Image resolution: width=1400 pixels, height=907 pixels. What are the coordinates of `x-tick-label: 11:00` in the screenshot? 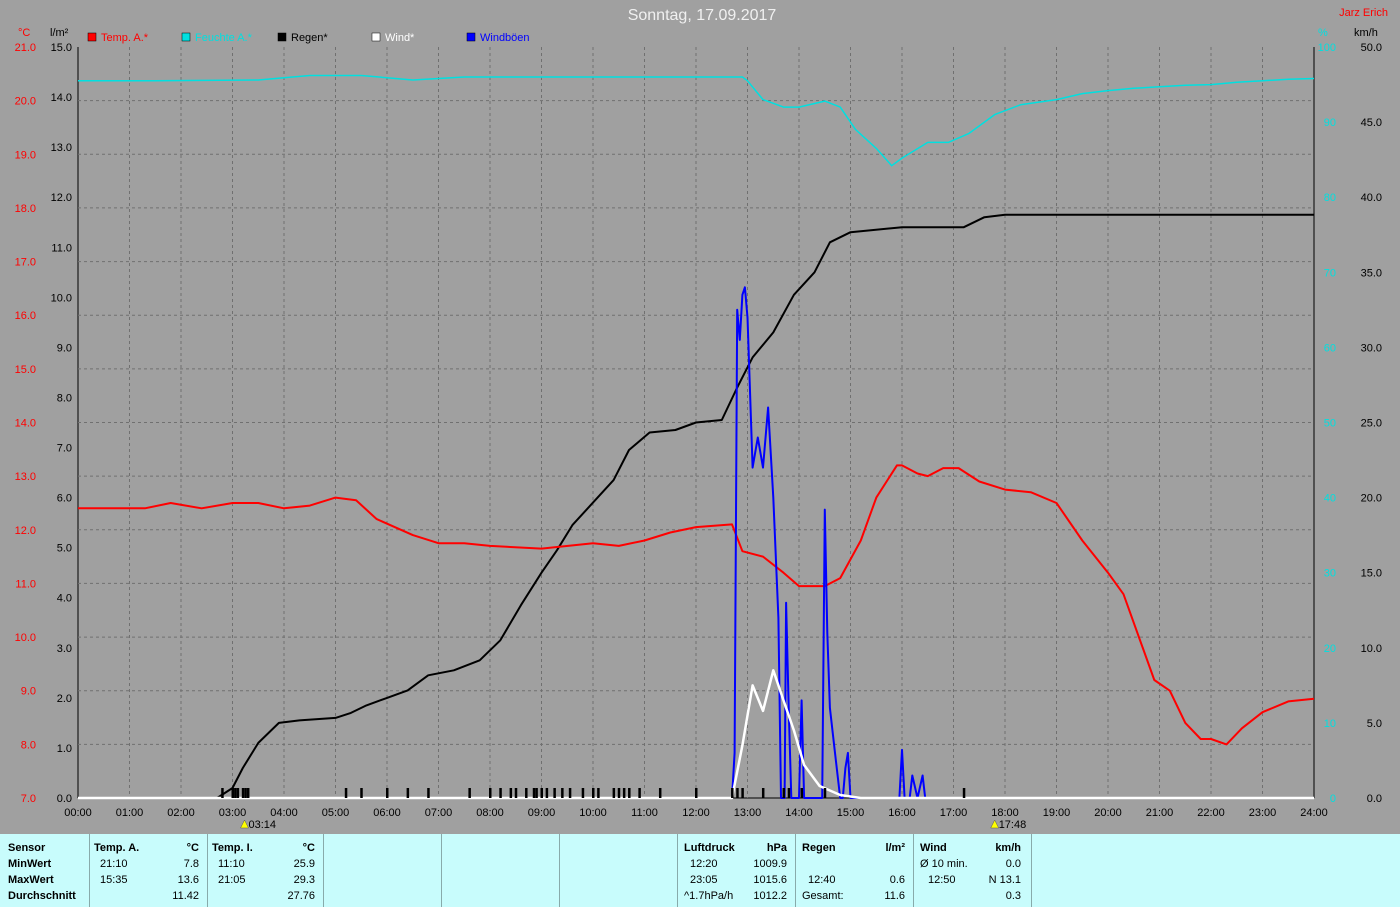 It's located at (644, 813).